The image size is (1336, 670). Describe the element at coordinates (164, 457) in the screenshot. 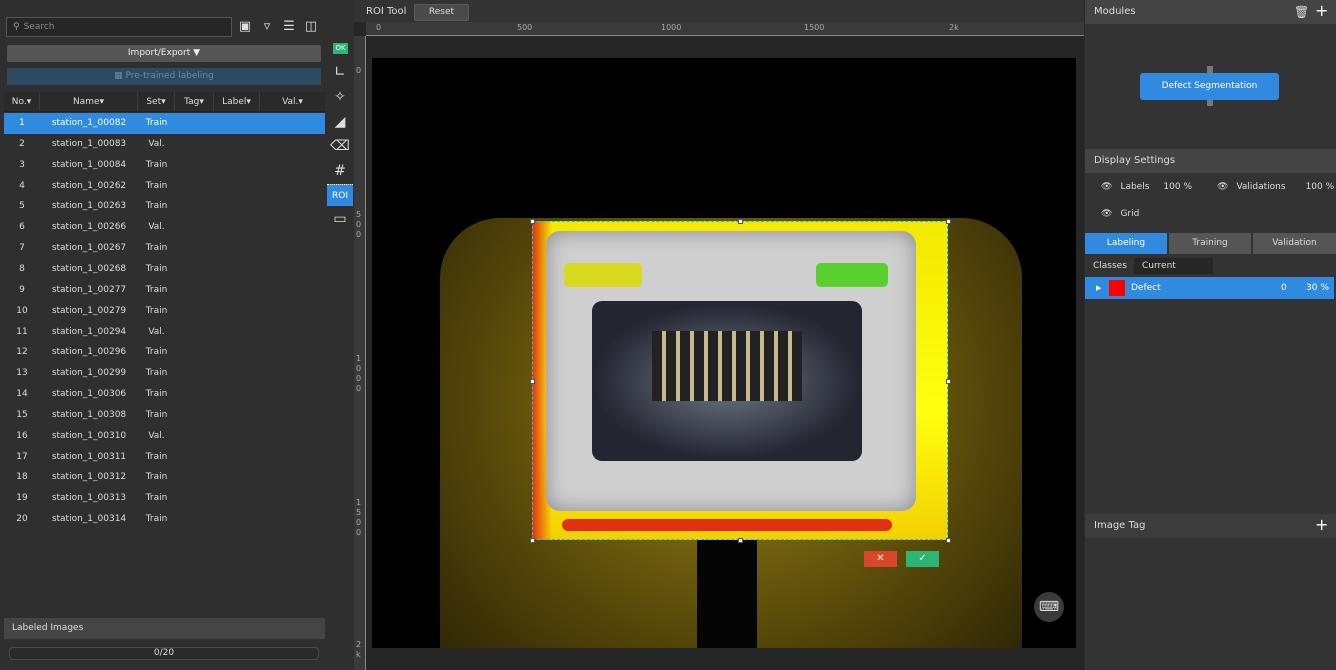

I see `table-row: 17 station_1_00311 Train` at that location.